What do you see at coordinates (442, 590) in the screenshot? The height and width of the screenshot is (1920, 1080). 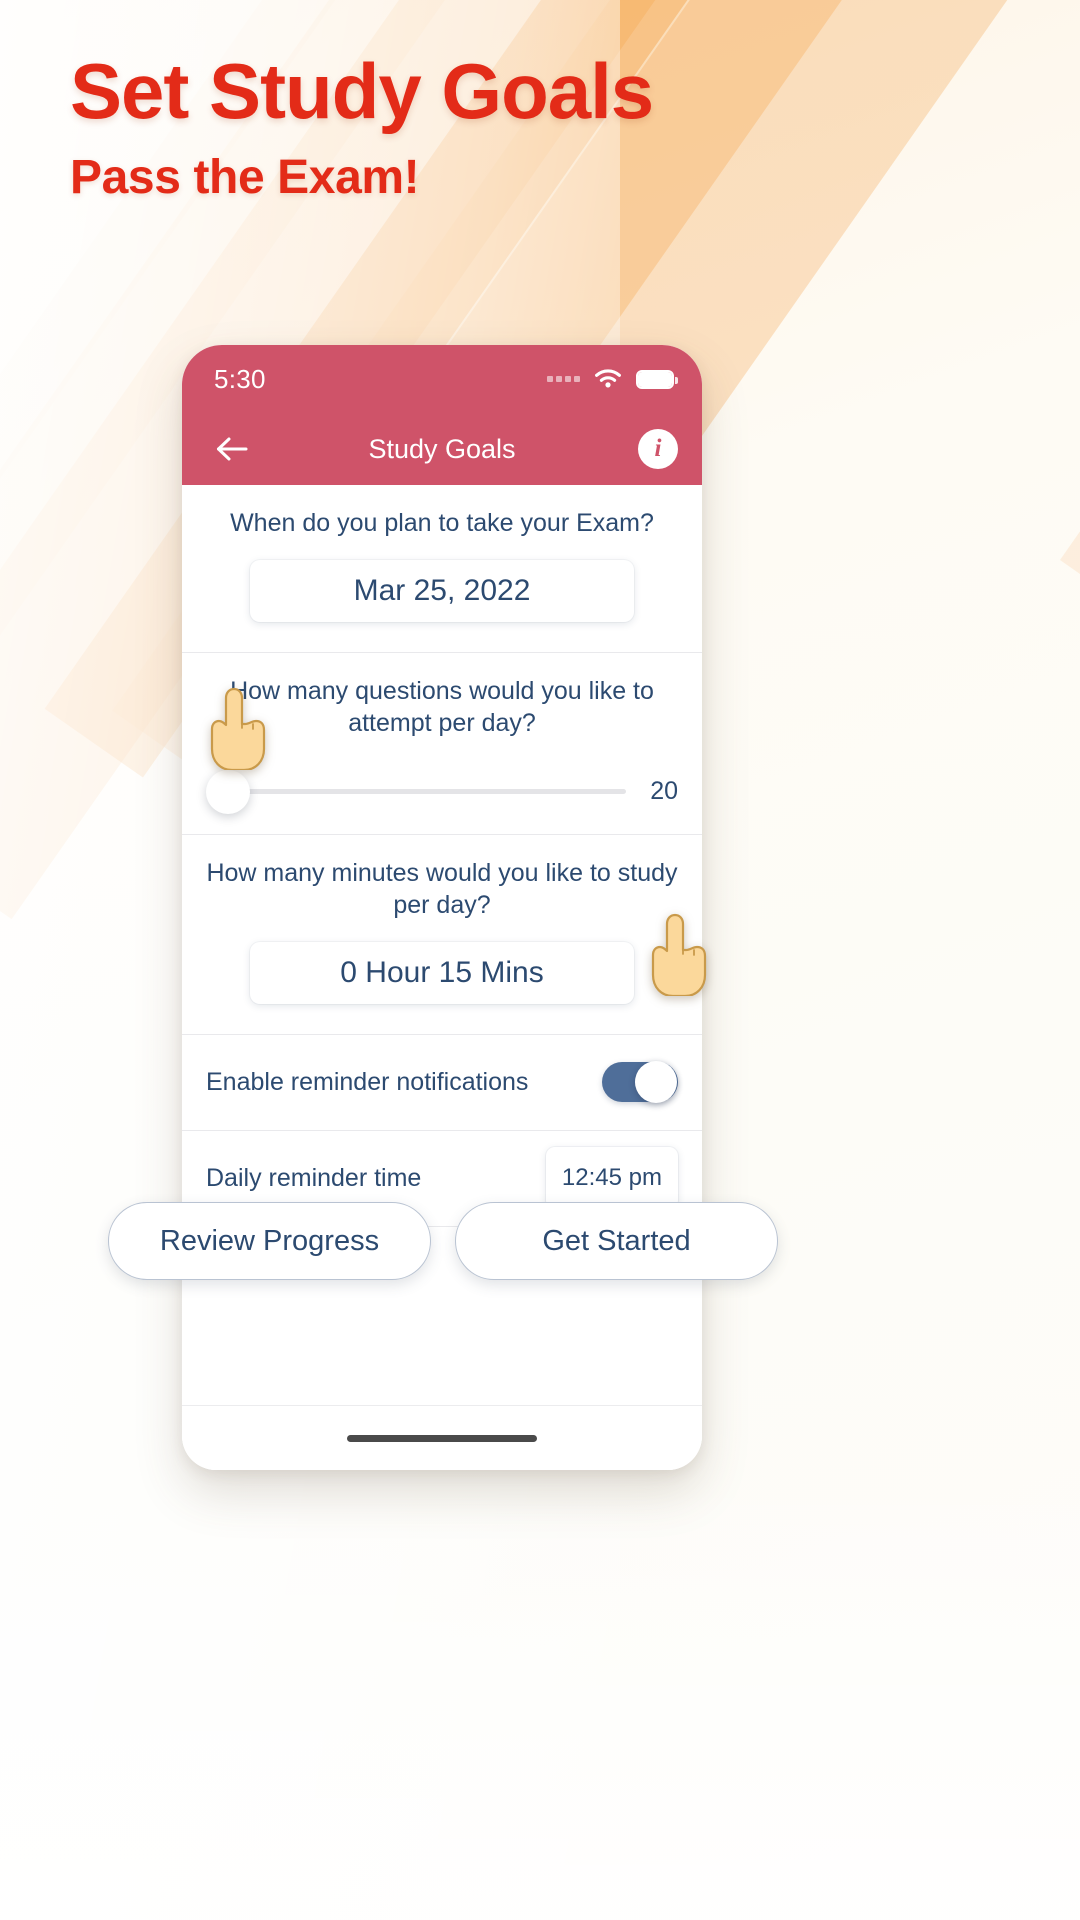 I see `exam-date-field: Mar 25, 2022` at bounding box center [442, 590].